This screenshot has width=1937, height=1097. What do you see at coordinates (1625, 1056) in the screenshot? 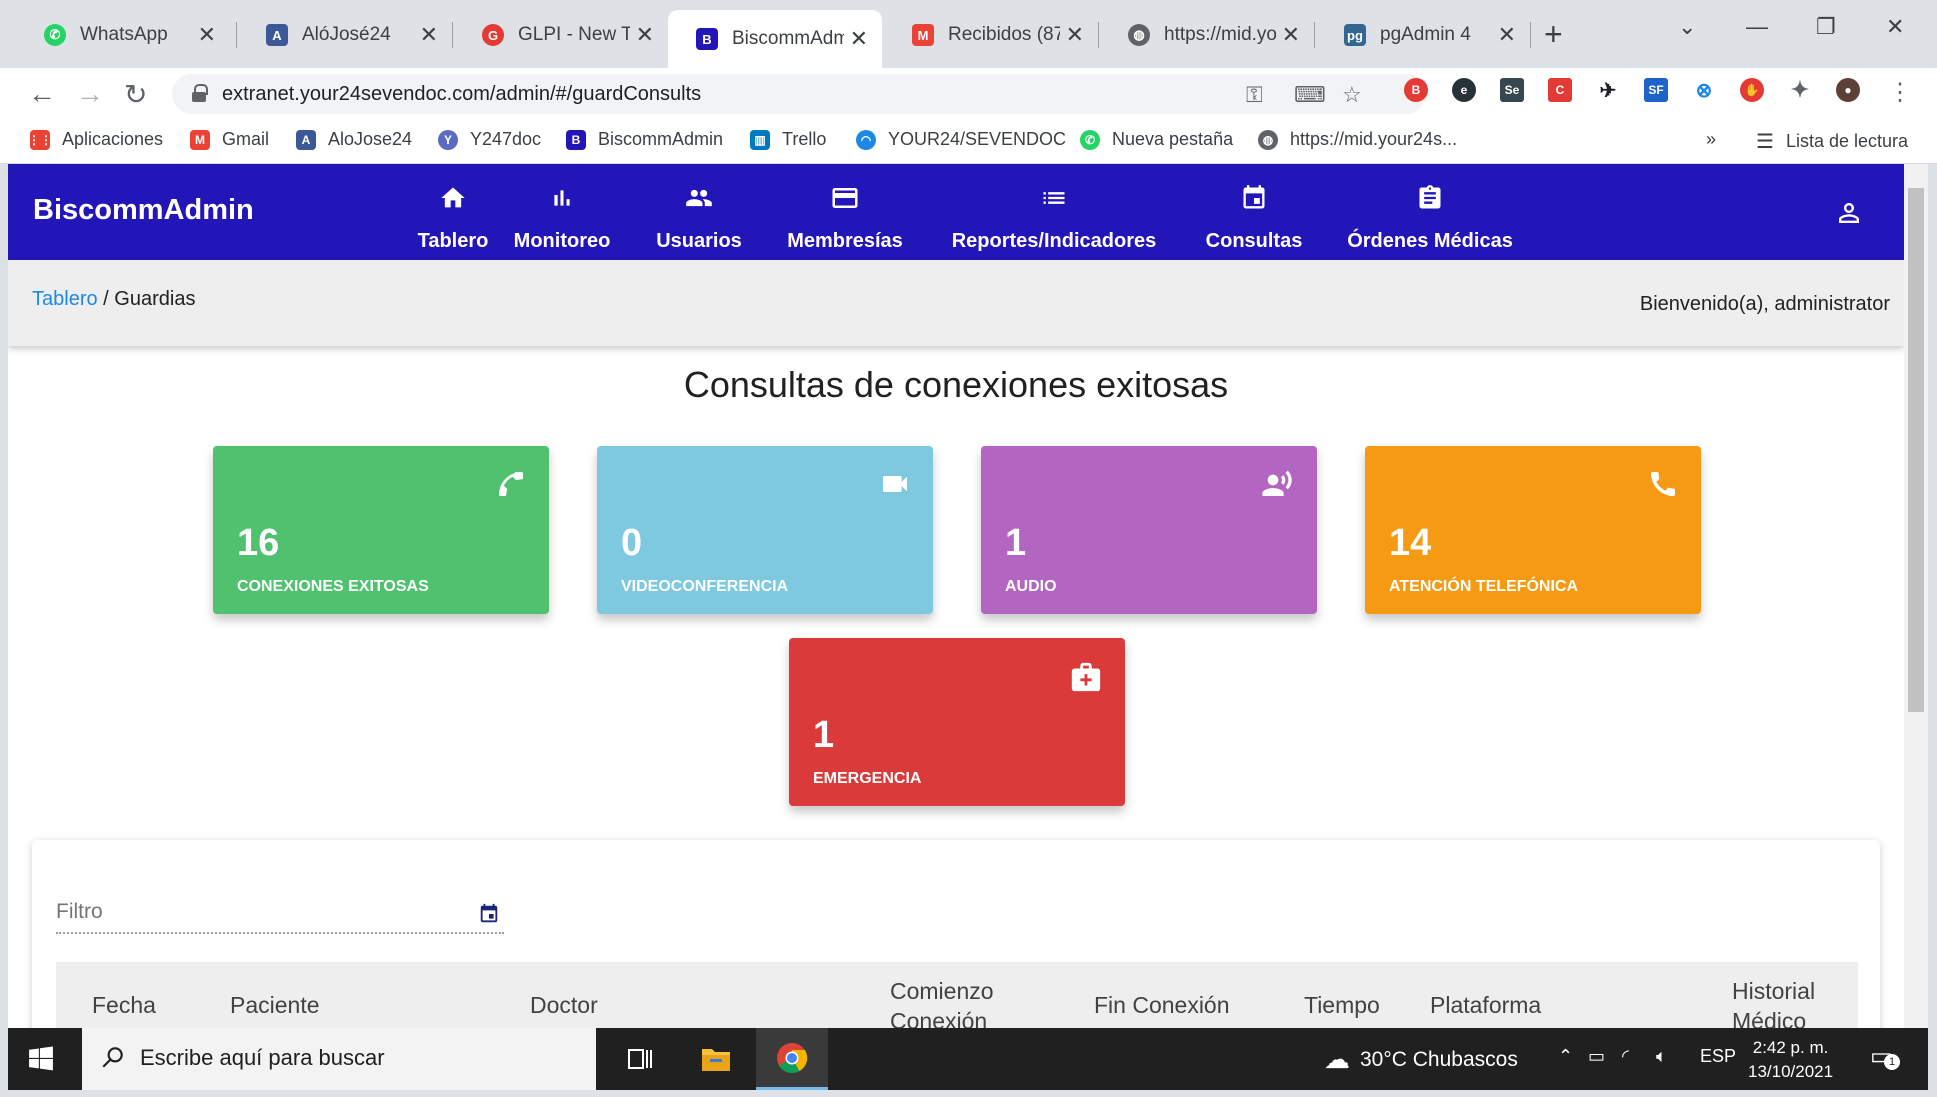
I see `wifi-icon: ◜` at bounding box center [1625, 1056].